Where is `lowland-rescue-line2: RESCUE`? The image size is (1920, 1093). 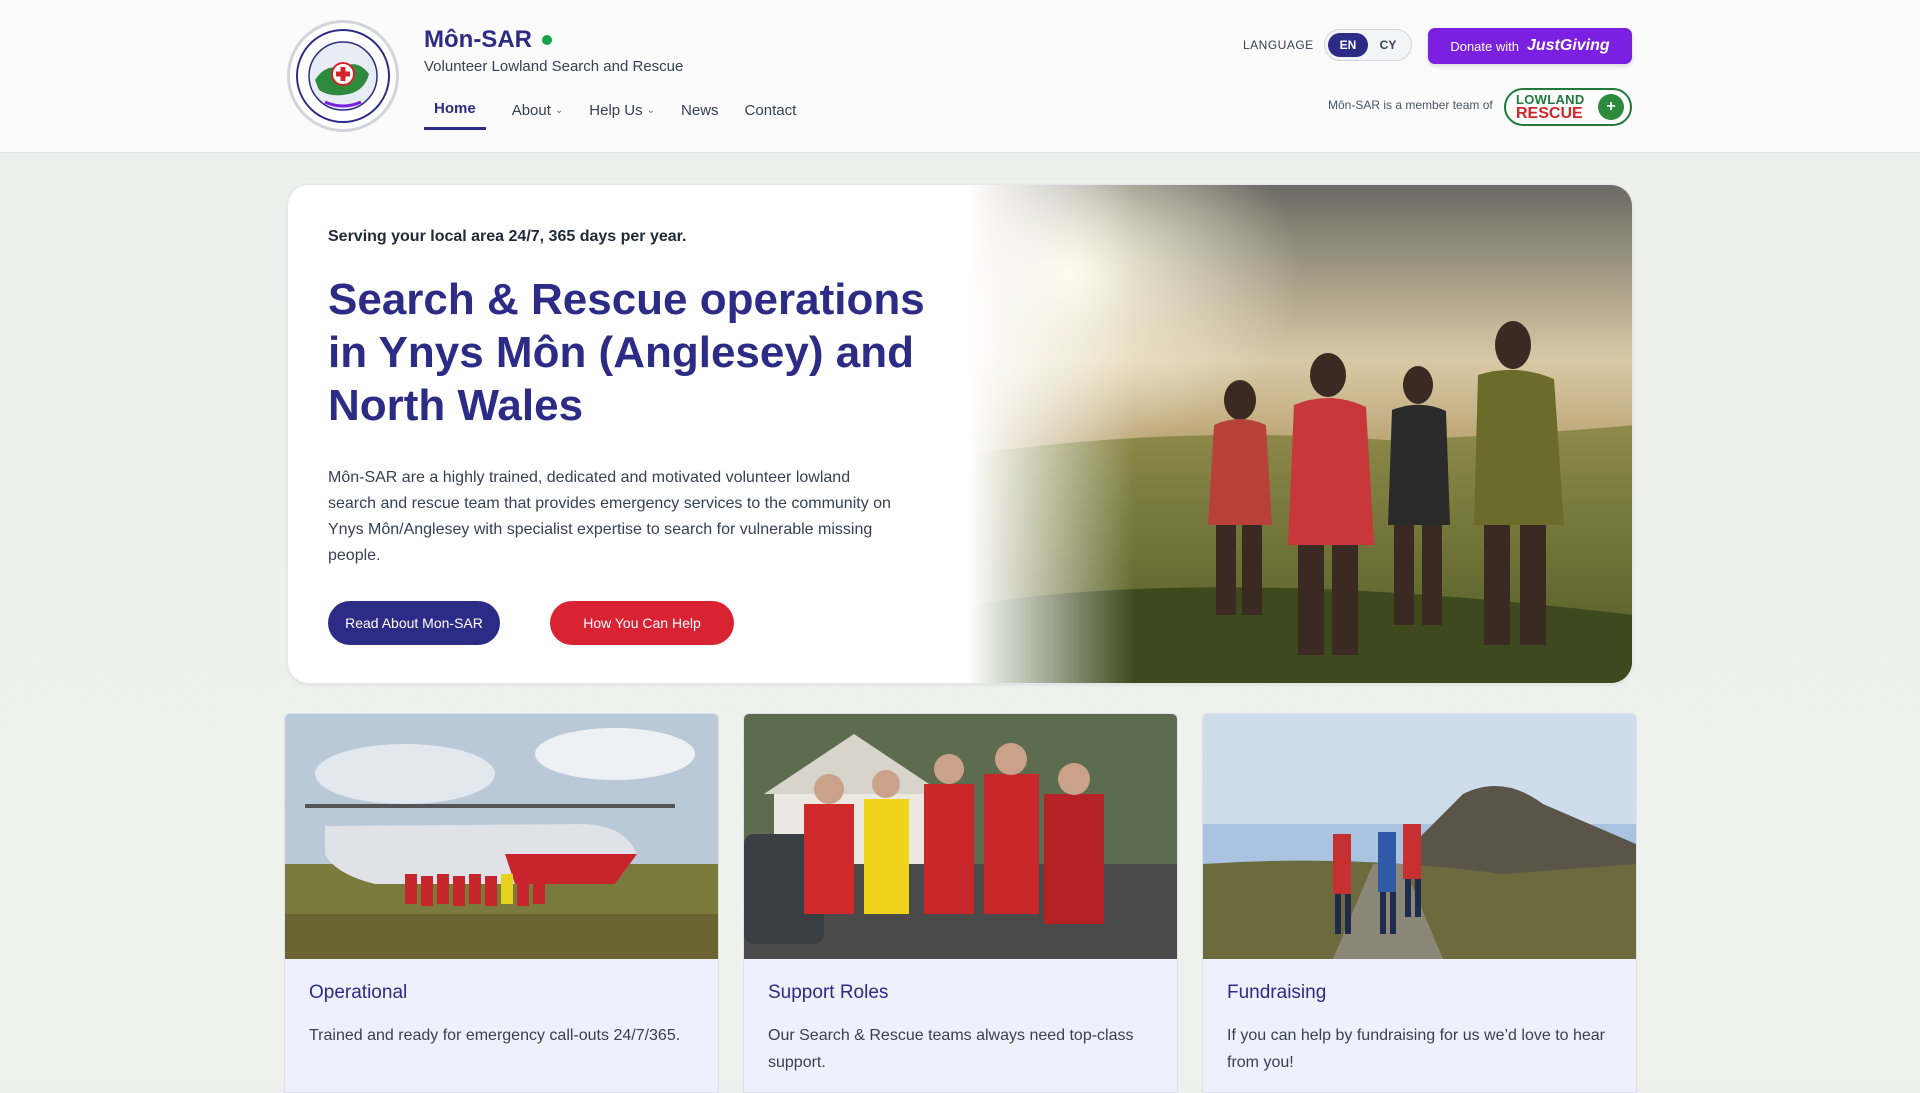 lowland-rescue-line2: RESCUE is located at coordinates (1549, 113).